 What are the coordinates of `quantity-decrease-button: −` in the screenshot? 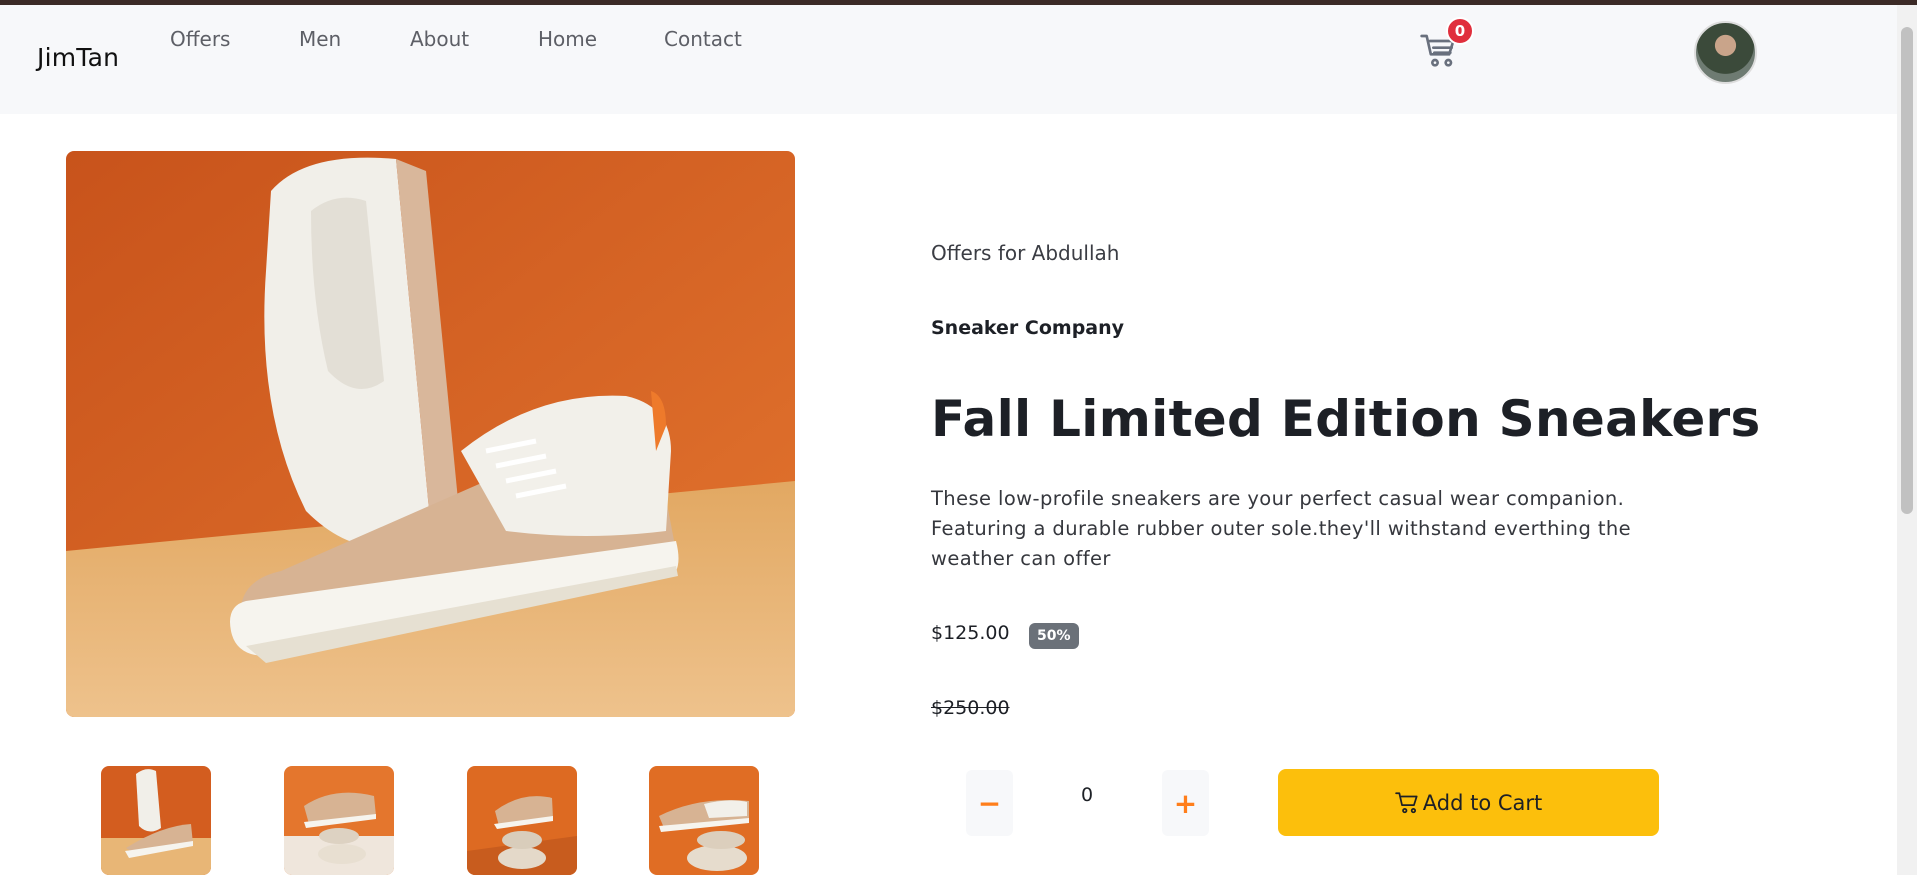 It's located at (989, 803).